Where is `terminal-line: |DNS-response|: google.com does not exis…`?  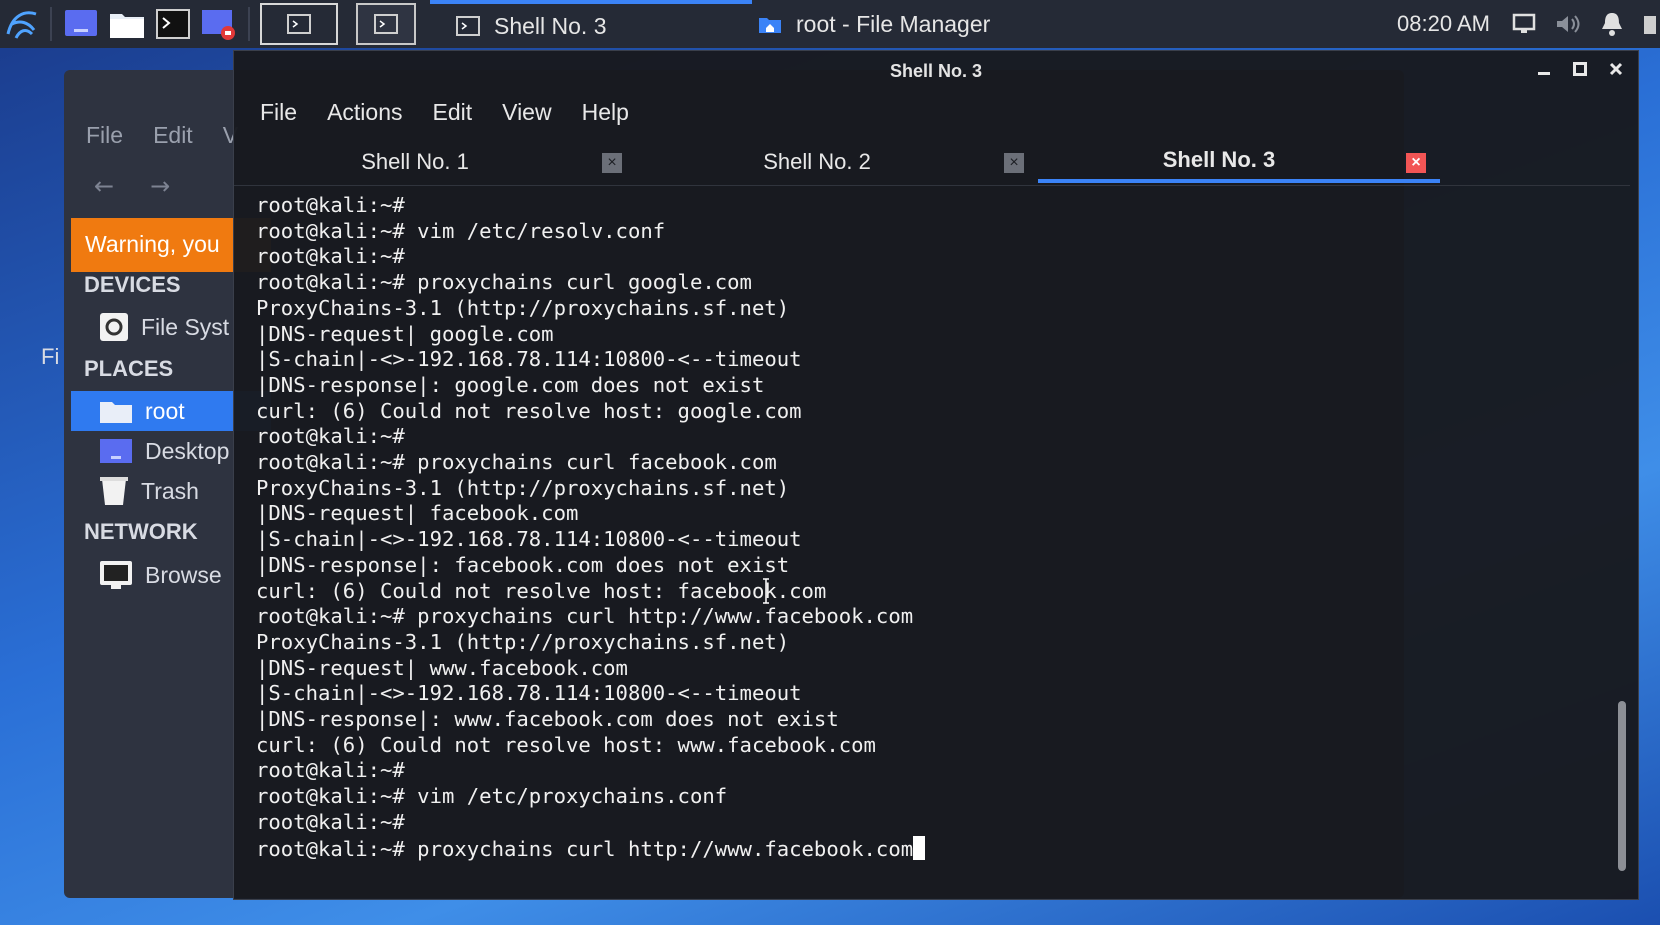
terminal-line: |DNS-response|: google.com does not exis… is located at coordinates (510, 384).